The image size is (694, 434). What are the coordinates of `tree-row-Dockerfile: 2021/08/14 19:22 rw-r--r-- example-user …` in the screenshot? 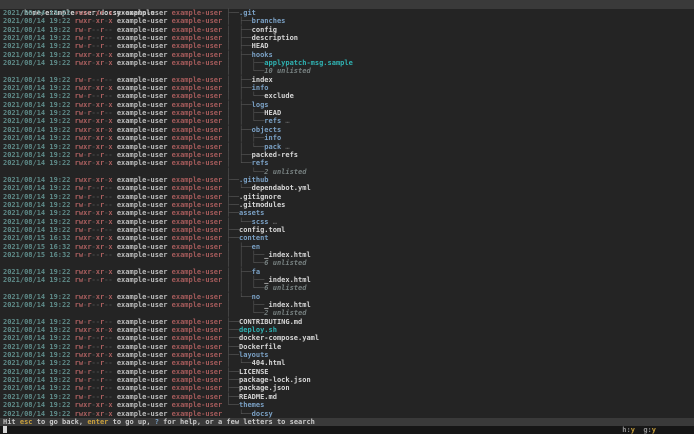 It's located at (347, 347).